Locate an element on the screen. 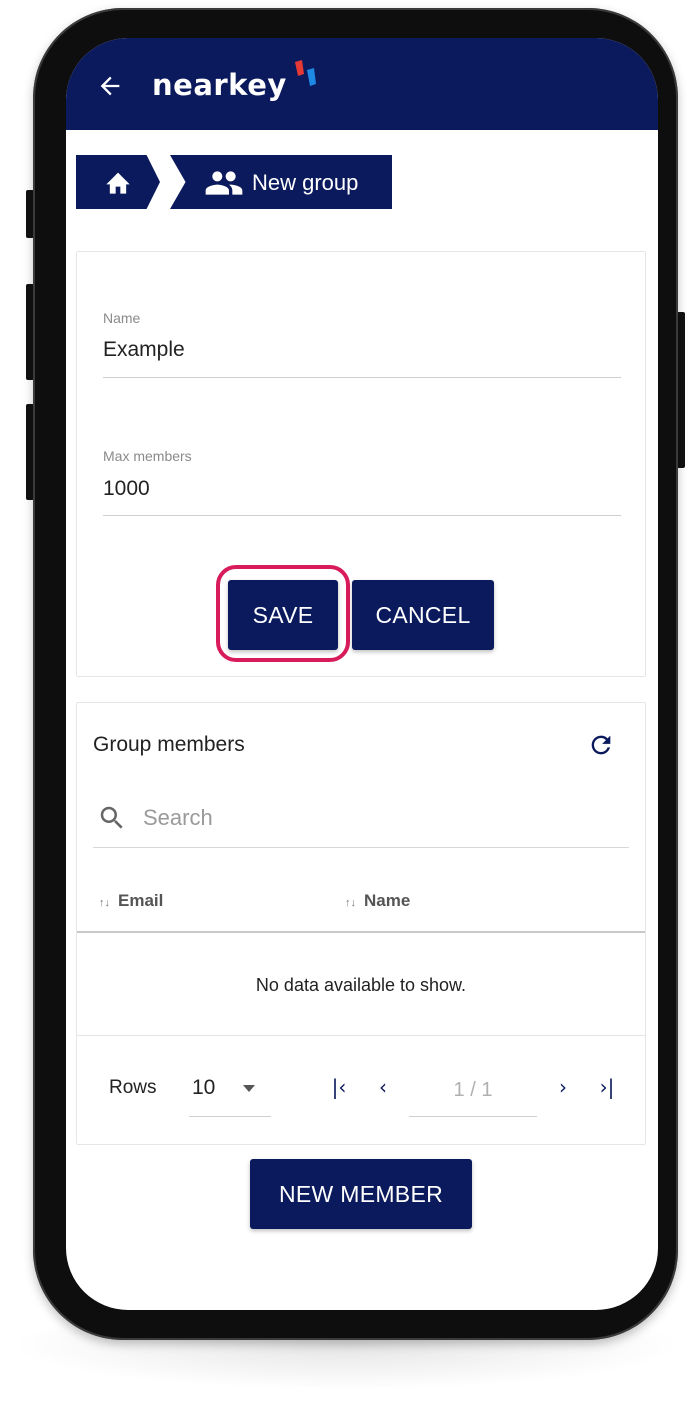 This screenshot has height=1405, width=694. chevron-down-icon is located at coordinates (249, 1088).